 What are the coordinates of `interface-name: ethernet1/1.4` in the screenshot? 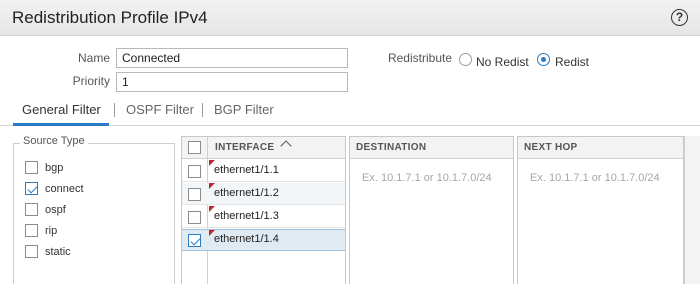 It's located at (246, 239).